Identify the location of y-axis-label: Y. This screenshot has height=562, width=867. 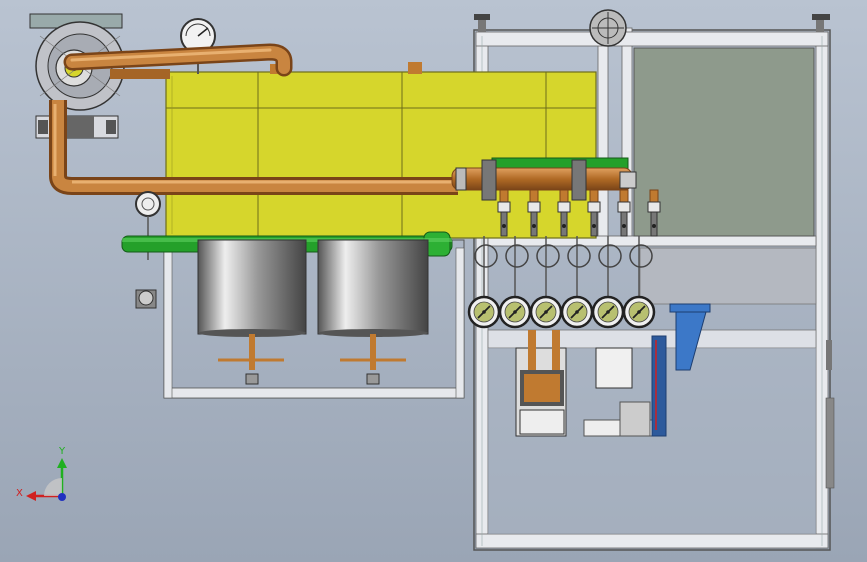
(62, 451).